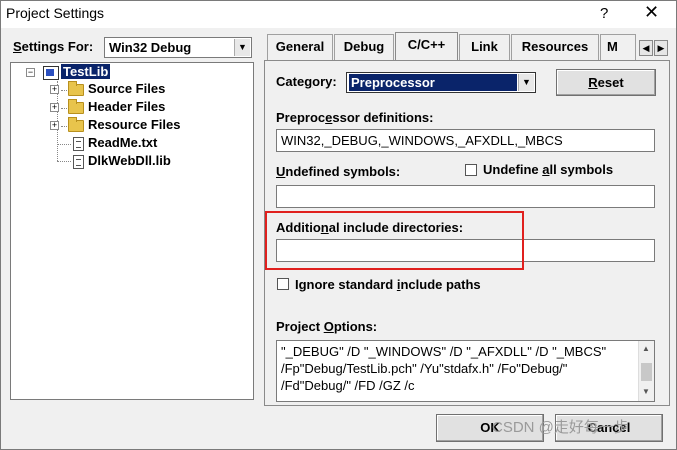 This screenshot has width=677, height=450. What do you see at coordinates (53, 46) in the screenshot?
I see `settings-for-label: Settings For:` at bounding box center [53, 46].